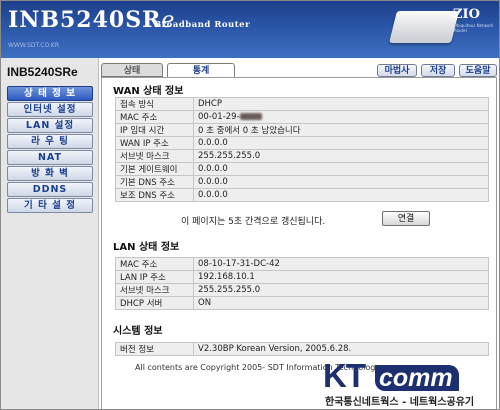  What do you see at coordinates (341, 264) in the screenshot?
I see `lan-value-mac: 08-10-17-31-DC-42` at bounding box center [341, 264].